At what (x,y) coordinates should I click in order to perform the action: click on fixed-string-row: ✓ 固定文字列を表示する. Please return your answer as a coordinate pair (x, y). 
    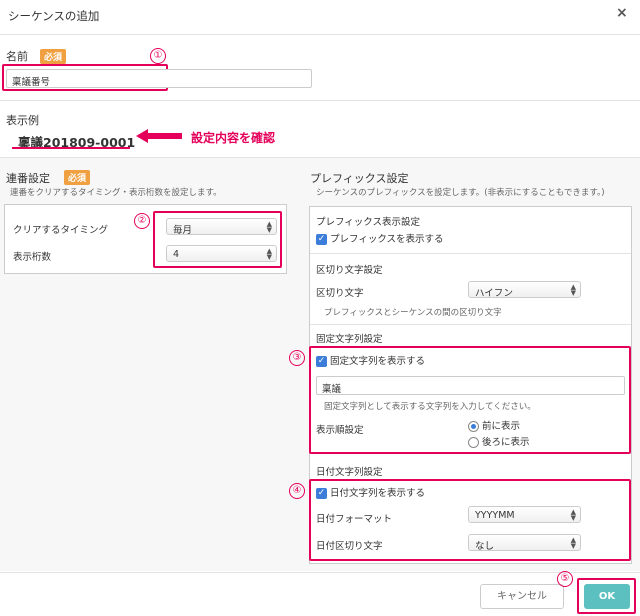
    Looking at the image, I should click on (370, 360).